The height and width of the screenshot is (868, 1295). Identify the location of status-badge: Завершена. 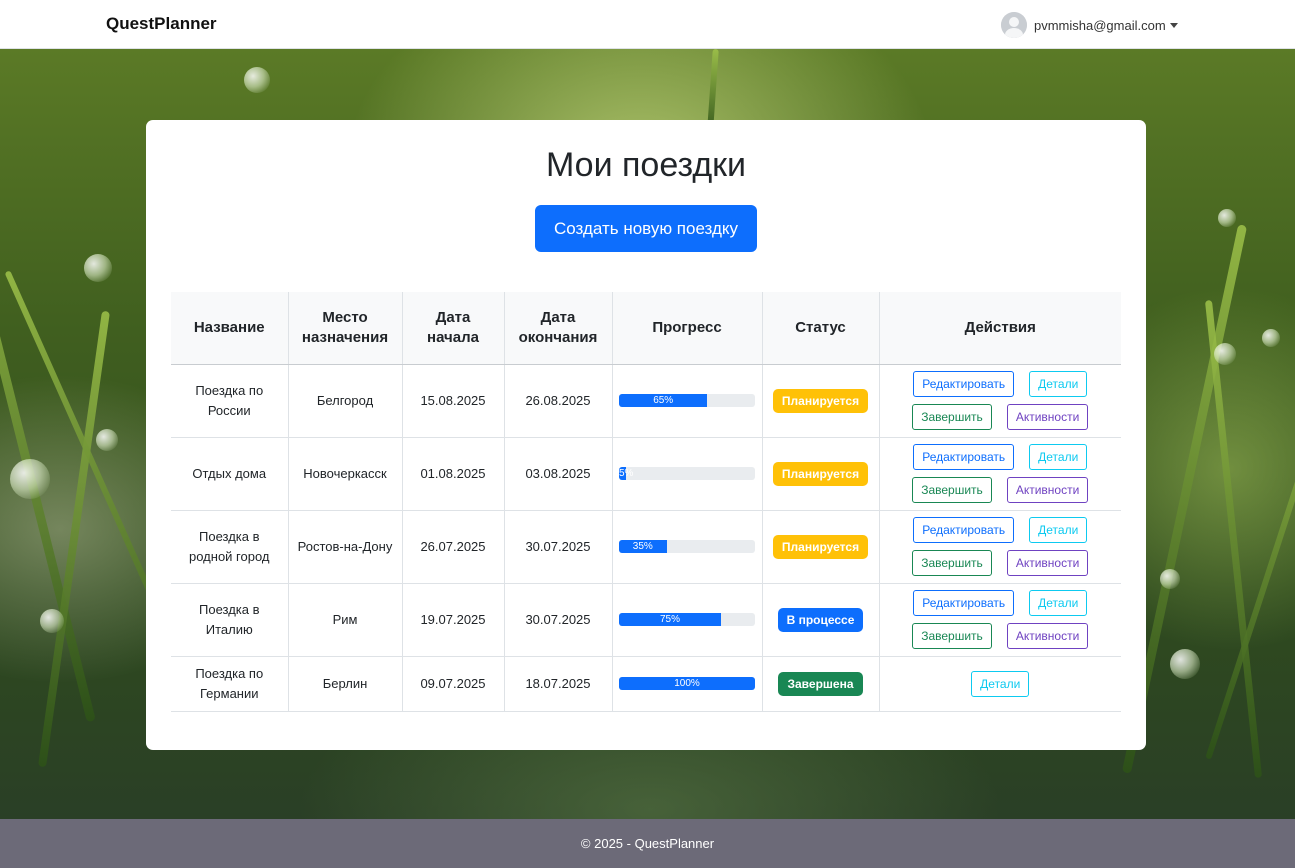
(820, 683).